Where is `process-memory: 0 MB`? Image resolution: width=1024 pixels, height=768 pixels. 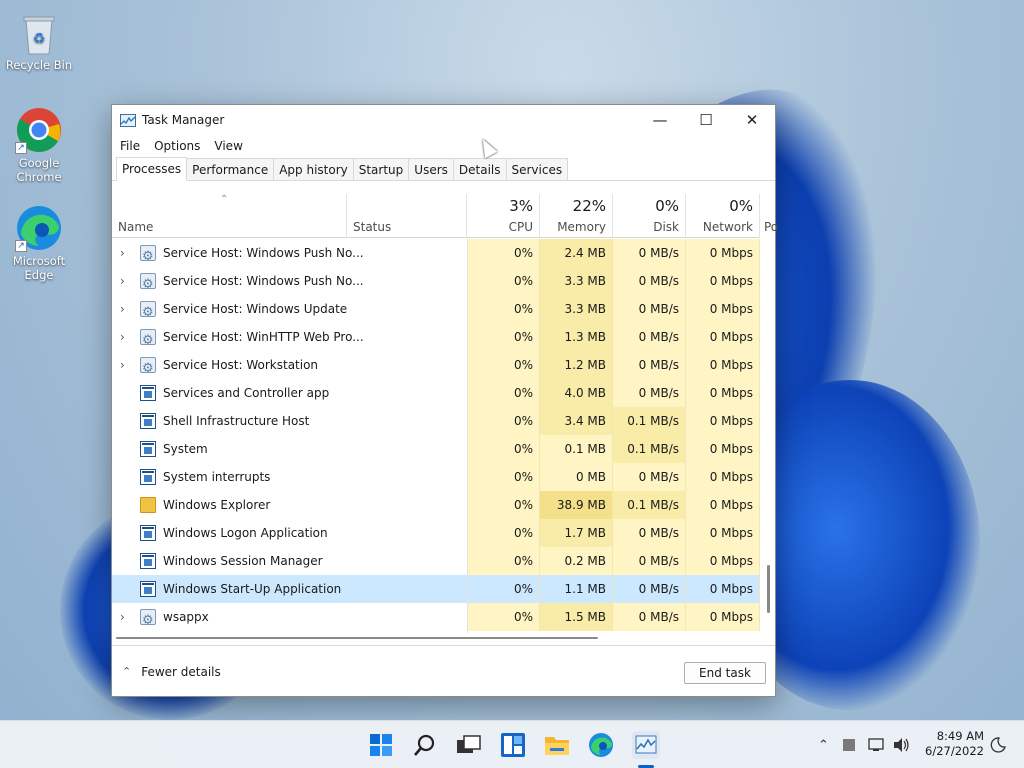 process-memory: 0 MB is located at coordinates (576, 477).